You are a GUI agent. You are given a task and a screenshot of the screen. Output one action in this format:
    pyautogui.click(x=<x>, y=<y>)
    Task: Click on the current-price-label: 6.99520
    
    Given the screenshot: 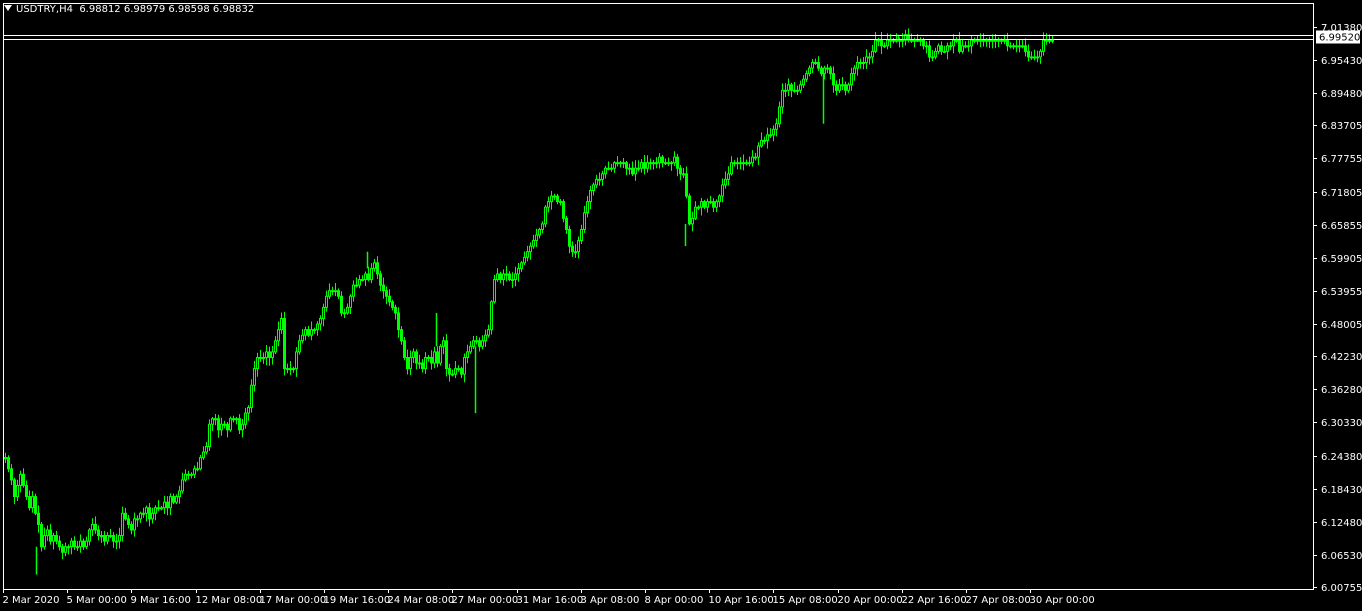 What is the action you would take?
    pyautogui.click(x=1339, y=38)
    